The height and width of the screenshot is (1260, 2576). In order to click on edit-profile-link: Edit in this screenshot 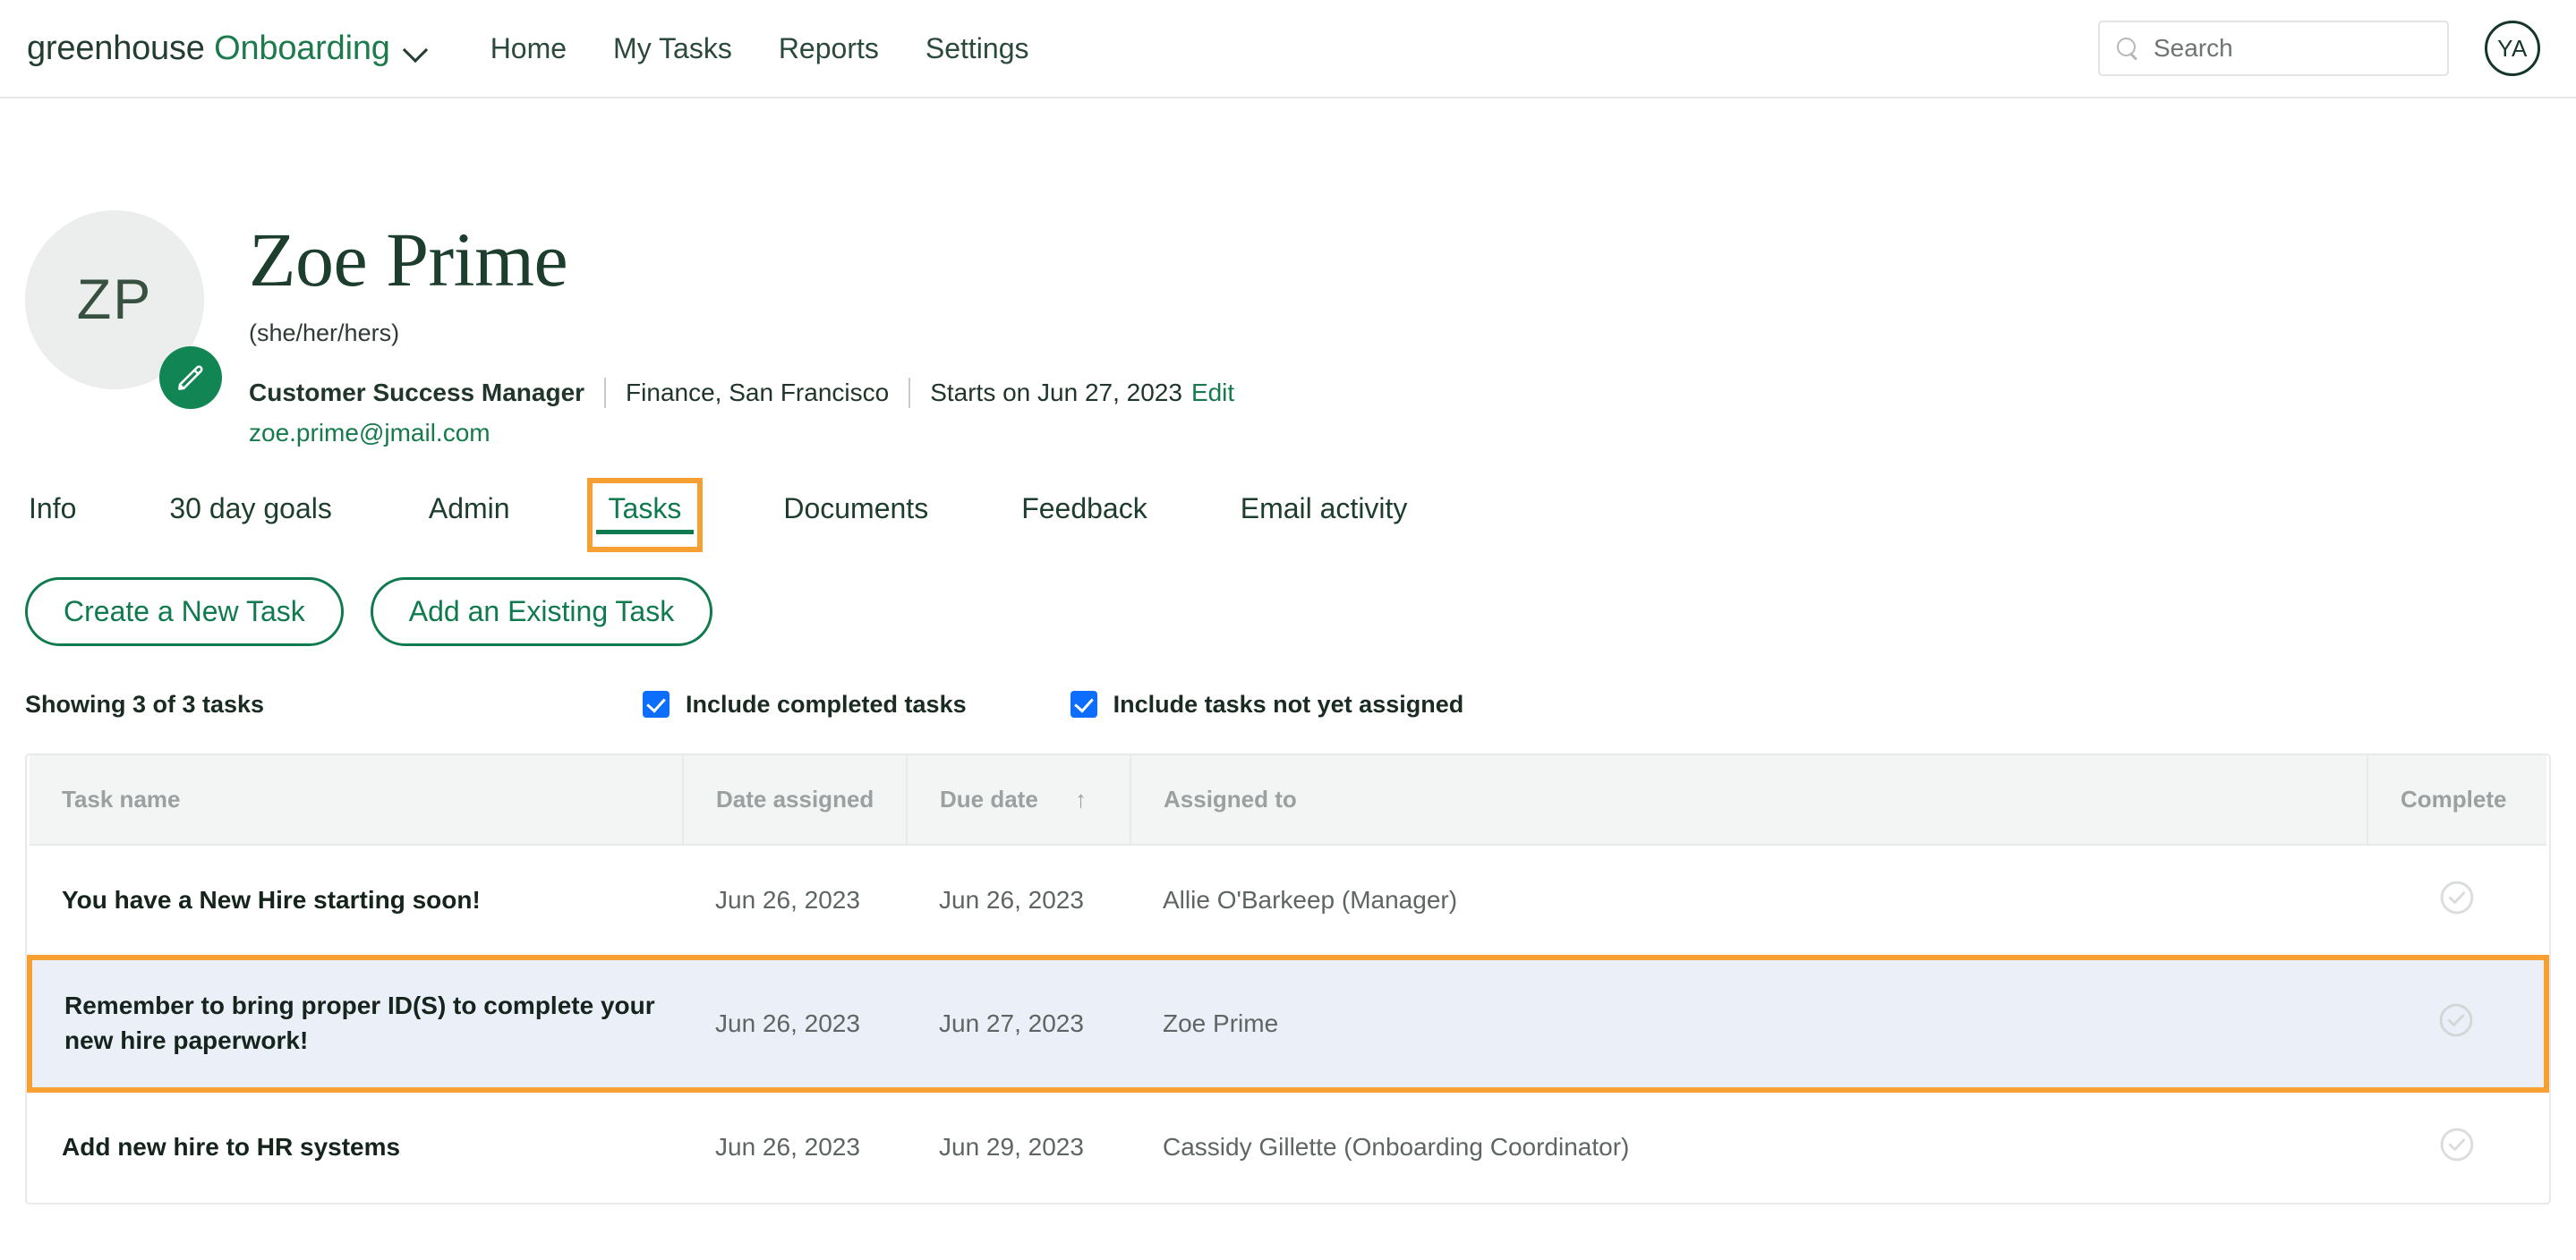, I will do `click(1212, 393)`.